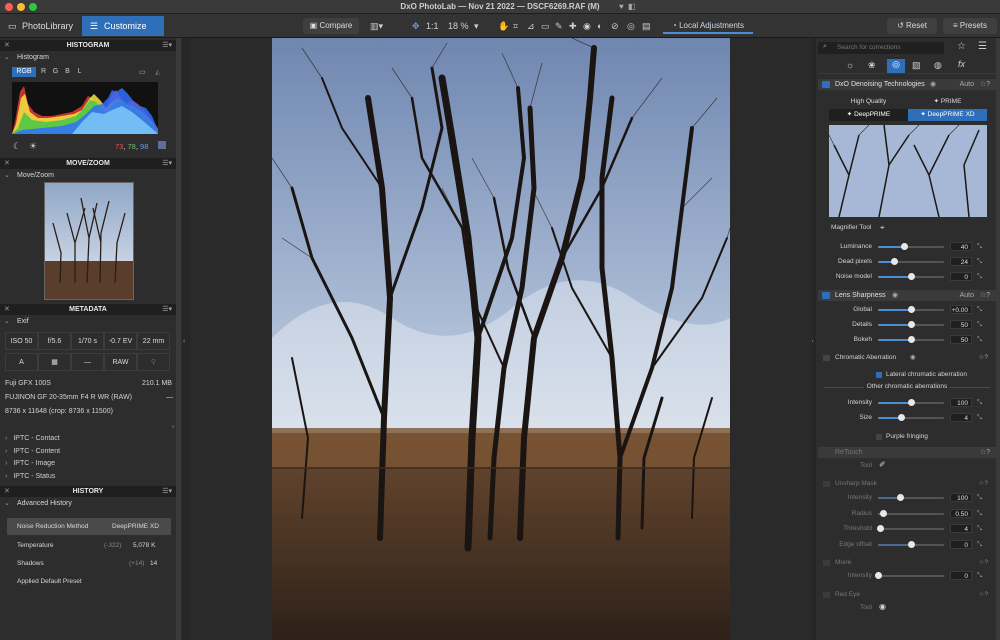 The width and height of the screenshot is (1000, 640). Describe the element at coordinates (89, 241) in the screenshot. I see `navigator-thumbnail` at that location.